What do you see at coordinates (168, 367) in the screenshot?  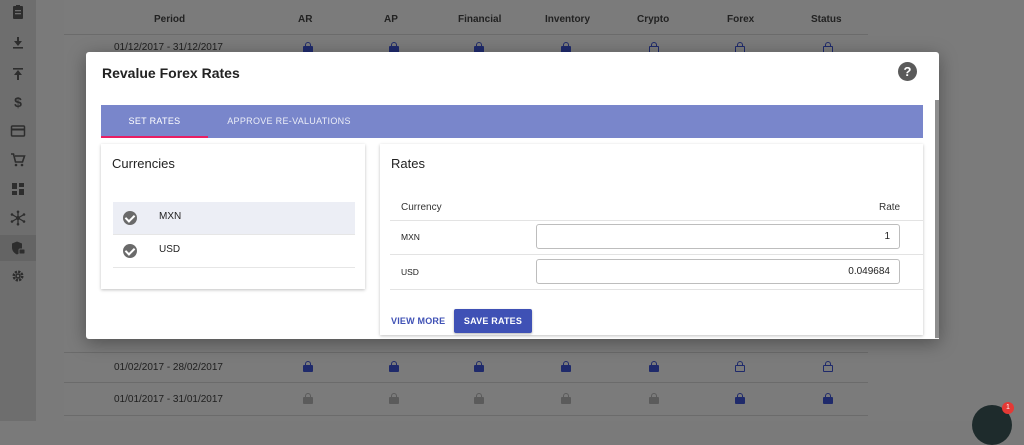 I see `period-cell: 01/02/2017 - 28/02/2017` at bounding box center [168, 367].